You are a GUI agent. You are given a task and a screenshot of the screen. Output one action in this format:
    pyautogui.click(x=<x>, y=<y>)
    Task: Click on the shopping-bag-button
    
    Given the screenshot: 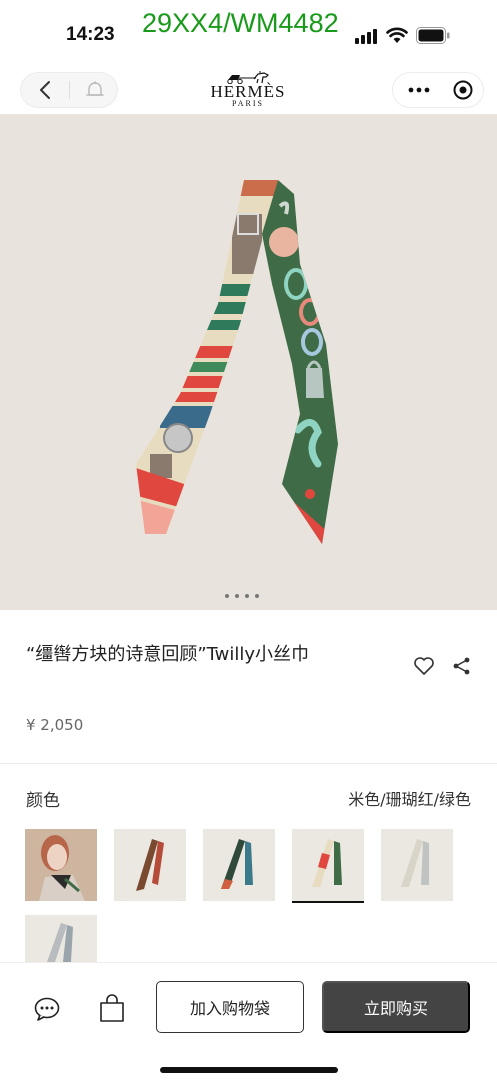 What is the action you would take?
    pyautogui.click(x=112, y=1008)
    